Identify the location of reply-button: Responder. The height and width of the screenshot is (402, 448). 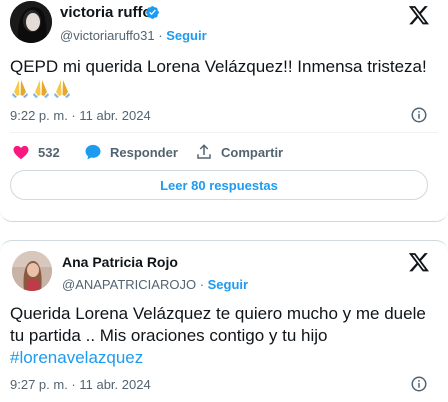
(131, 152).